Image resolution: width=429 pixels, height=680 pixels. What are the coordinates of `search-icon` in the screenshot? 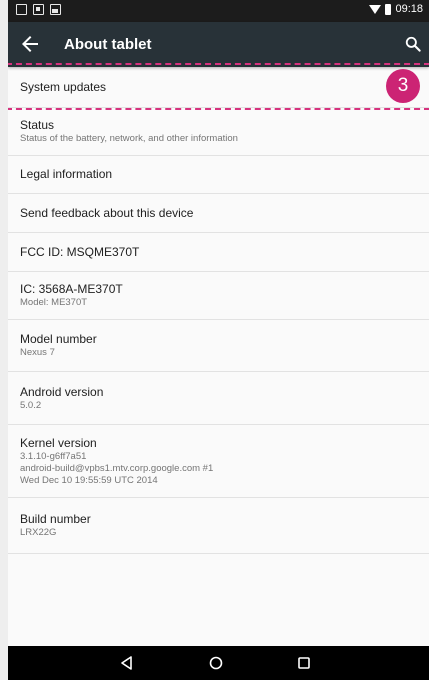 It's located at (413, 44).